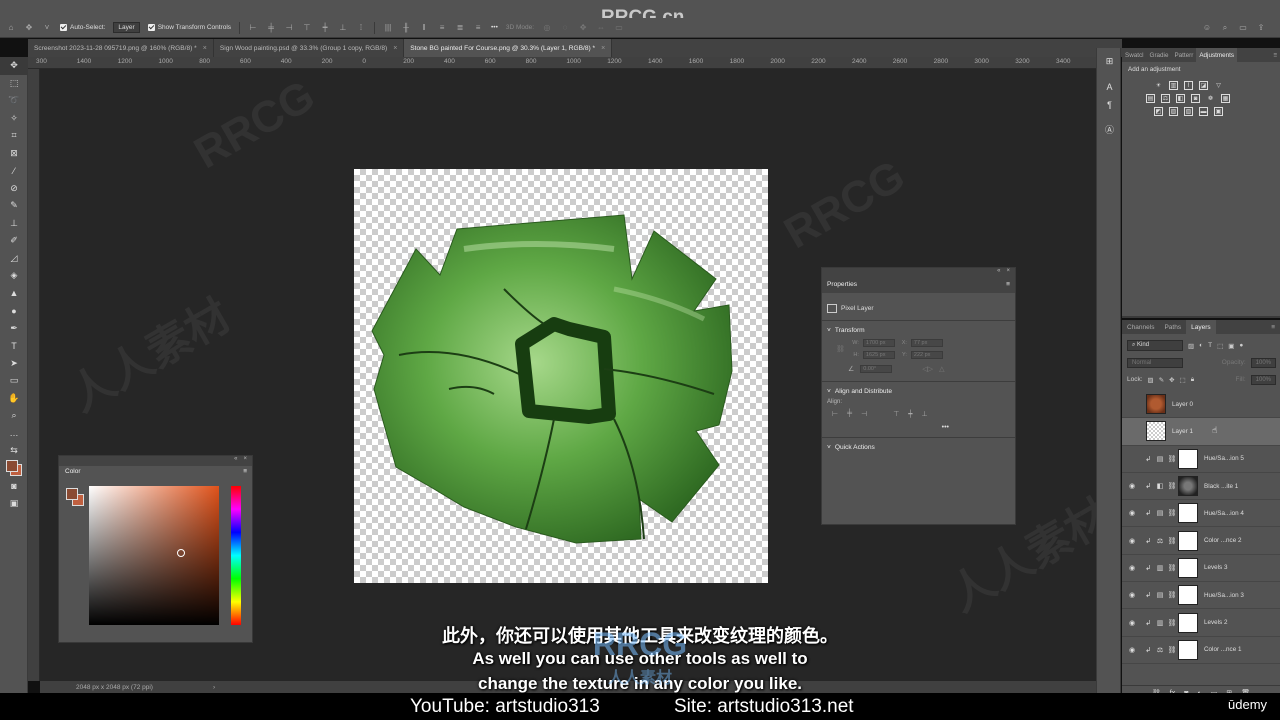 This screenshot has height=720, width=1280. I want to click on x-field: 77 px, so click(926, 343).